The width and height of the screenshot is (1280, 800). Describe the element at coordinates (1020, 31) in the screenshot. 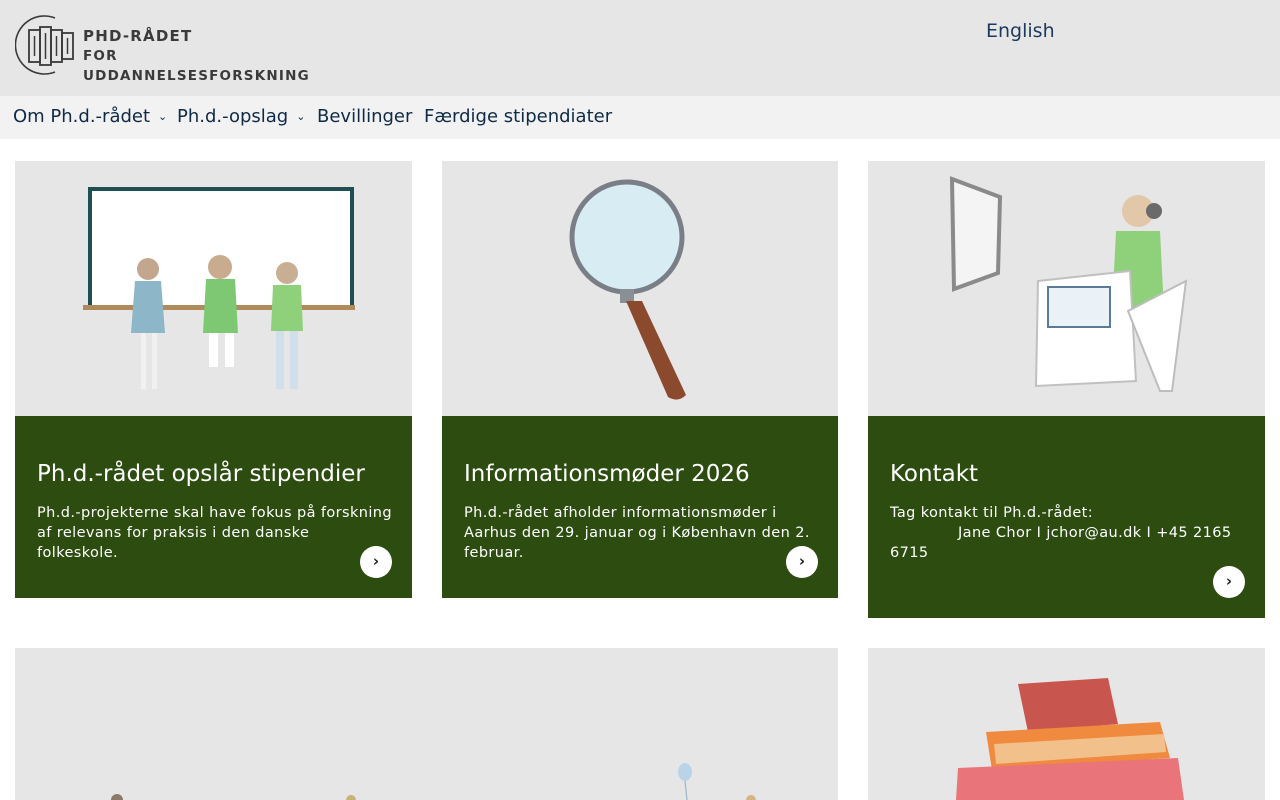

I see `language-switch-link: English` at that location.